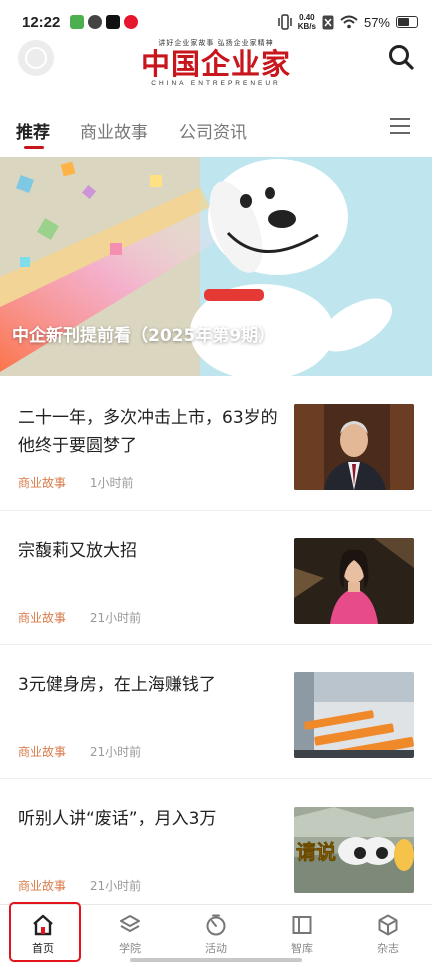 The image size is (432, 964). Describe the element at coordinates (130, 934) in the screenshot. I see `nav-academy: 学院` at that location.